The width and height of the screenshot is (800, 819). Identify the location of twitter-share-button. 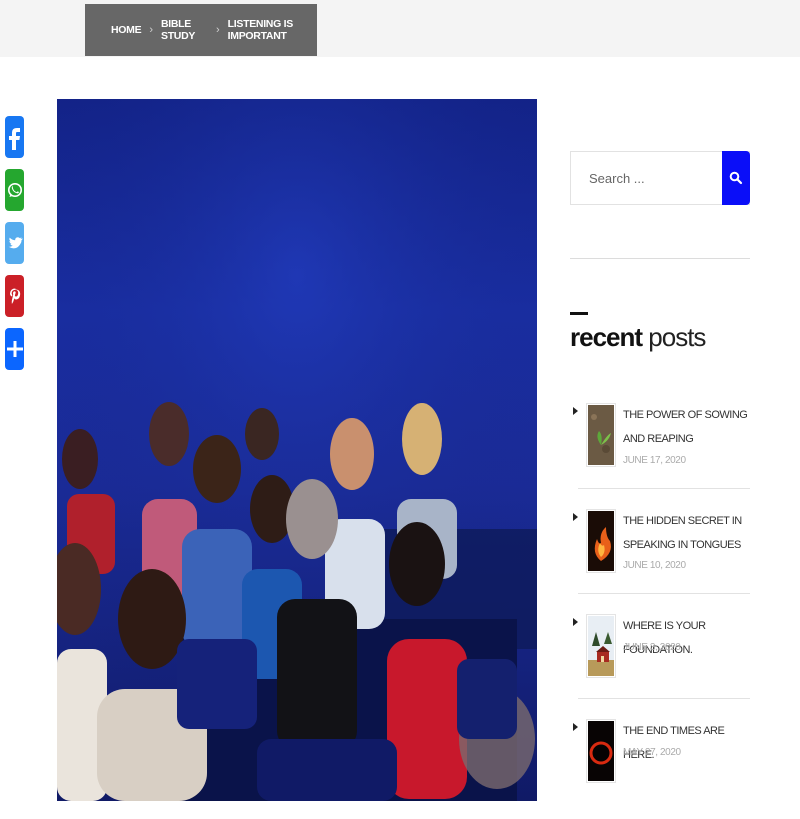
(14, 243).